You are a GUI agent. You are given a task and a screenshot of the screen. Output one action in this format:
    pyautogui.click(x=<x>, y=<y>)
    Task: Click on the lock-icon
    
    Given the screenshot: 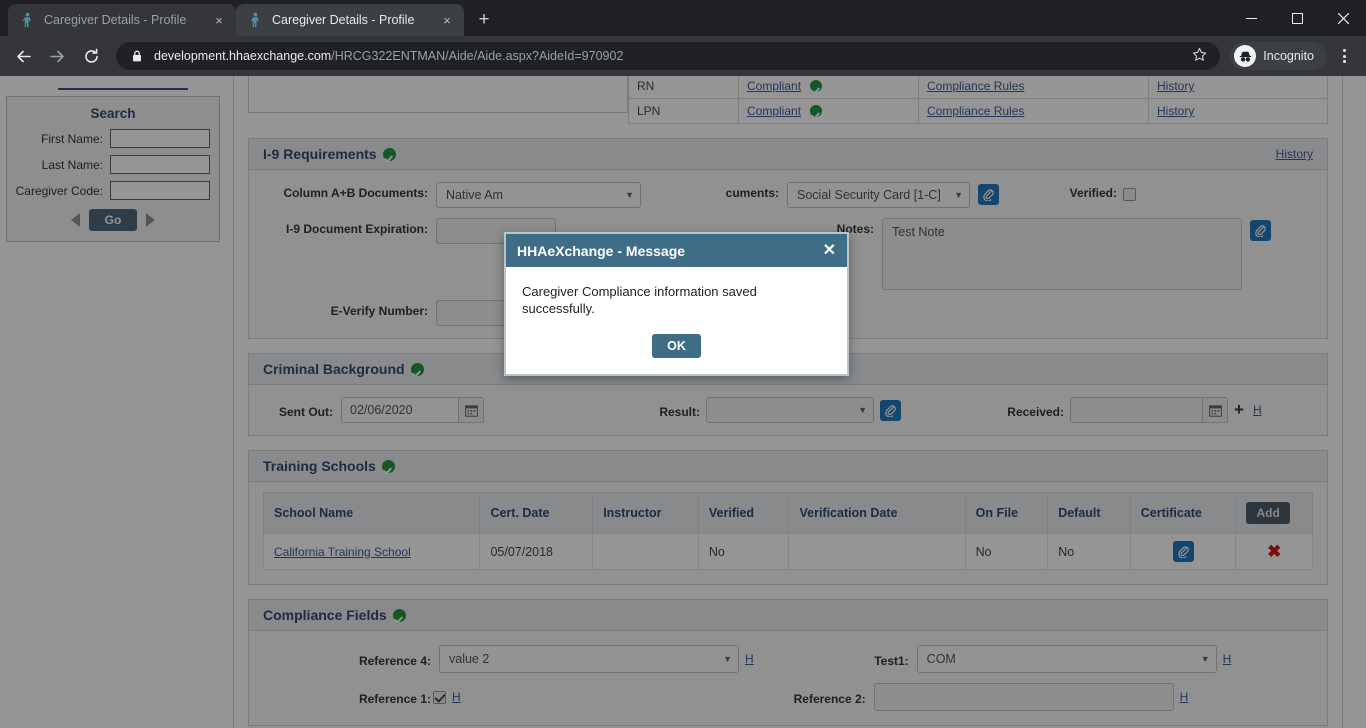 What is the action you would take?
    pyautogui.click(x=137, y=56)
    